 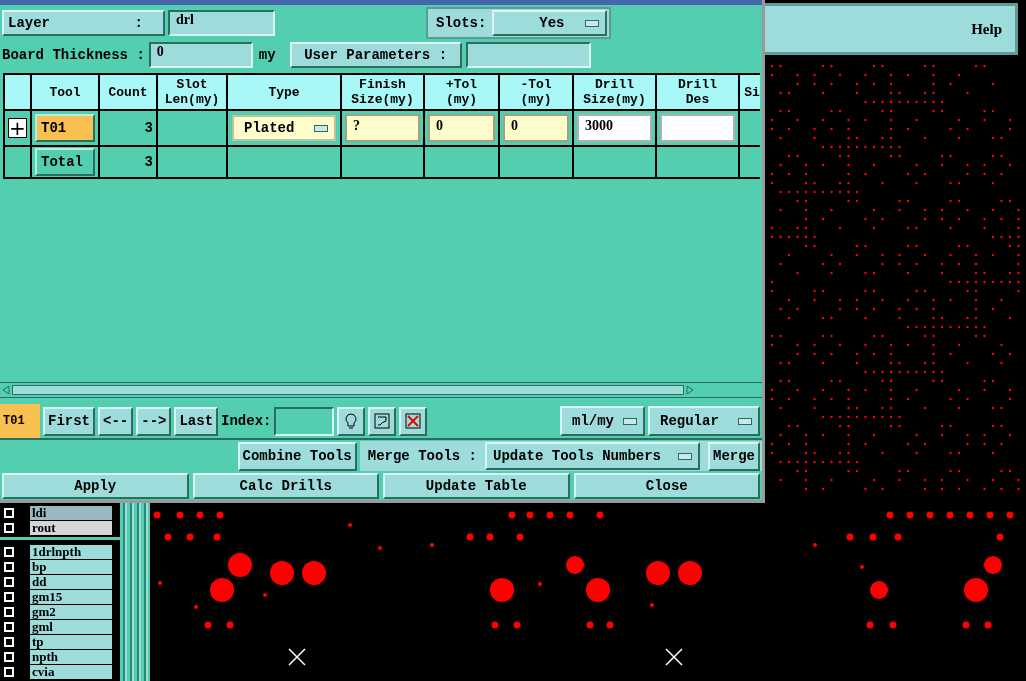 I want to click on delete-icon, so click(x=413, y=421).